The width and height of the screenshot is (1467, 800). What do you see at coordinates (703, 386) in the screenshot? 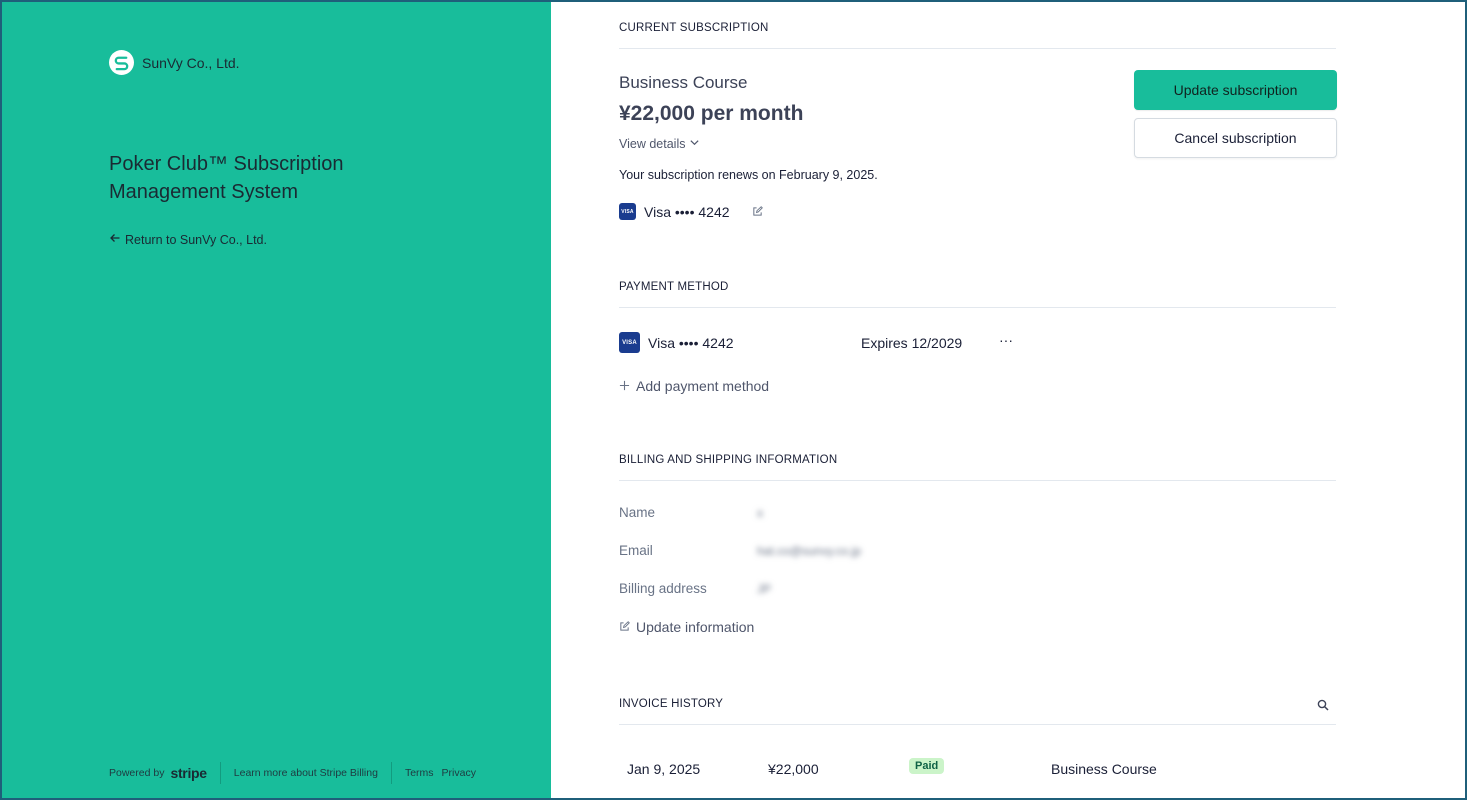
I see `add-payment-method-label: Add payment method` at bounding box center [703, 386].